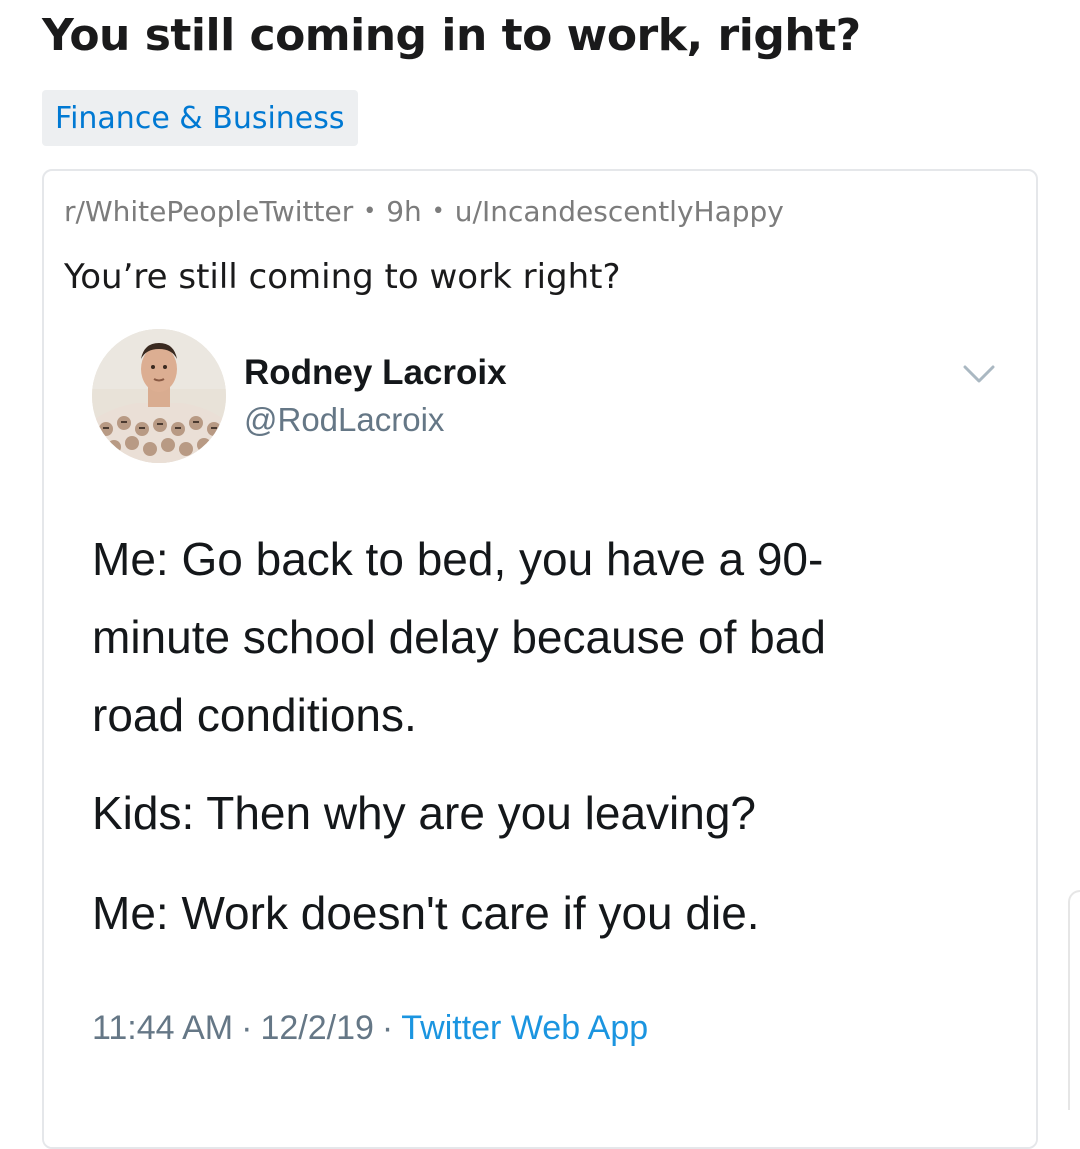 Image resolution: width=1080 pixels, height=1149 pixels. What do you see at coordinates (619, 211) in the screenshot?
I see `crosspost-author-link: u/IncandescentlyHappy` at bounding box center [619, 211].